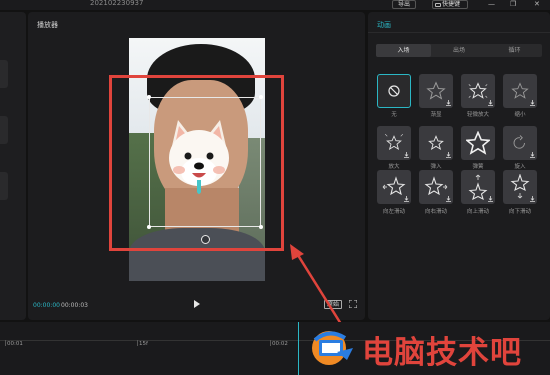 The width and height of the screenshot is (550, 375). What do you see at coordinates (196, 163) in the screenshot?
I see `annotation-highlight-box` at bounding box center [196, 163].